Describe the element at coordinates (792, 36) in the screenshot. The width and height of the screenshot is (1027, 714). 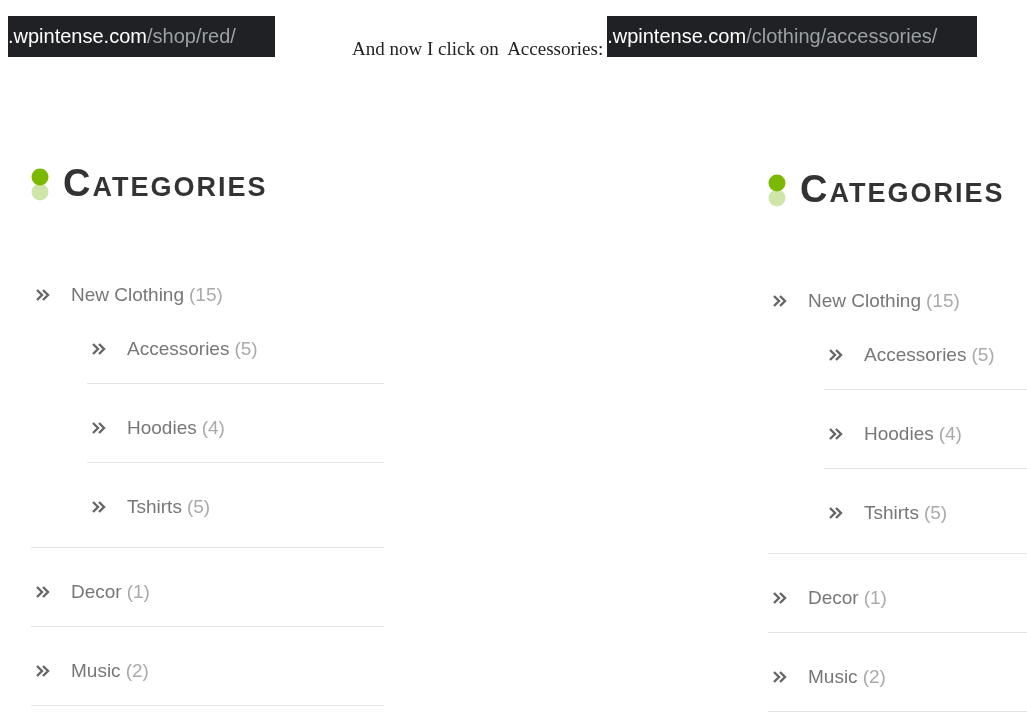
I see `address-bar: .wpintense.com/clothing/accessories/` at that location.